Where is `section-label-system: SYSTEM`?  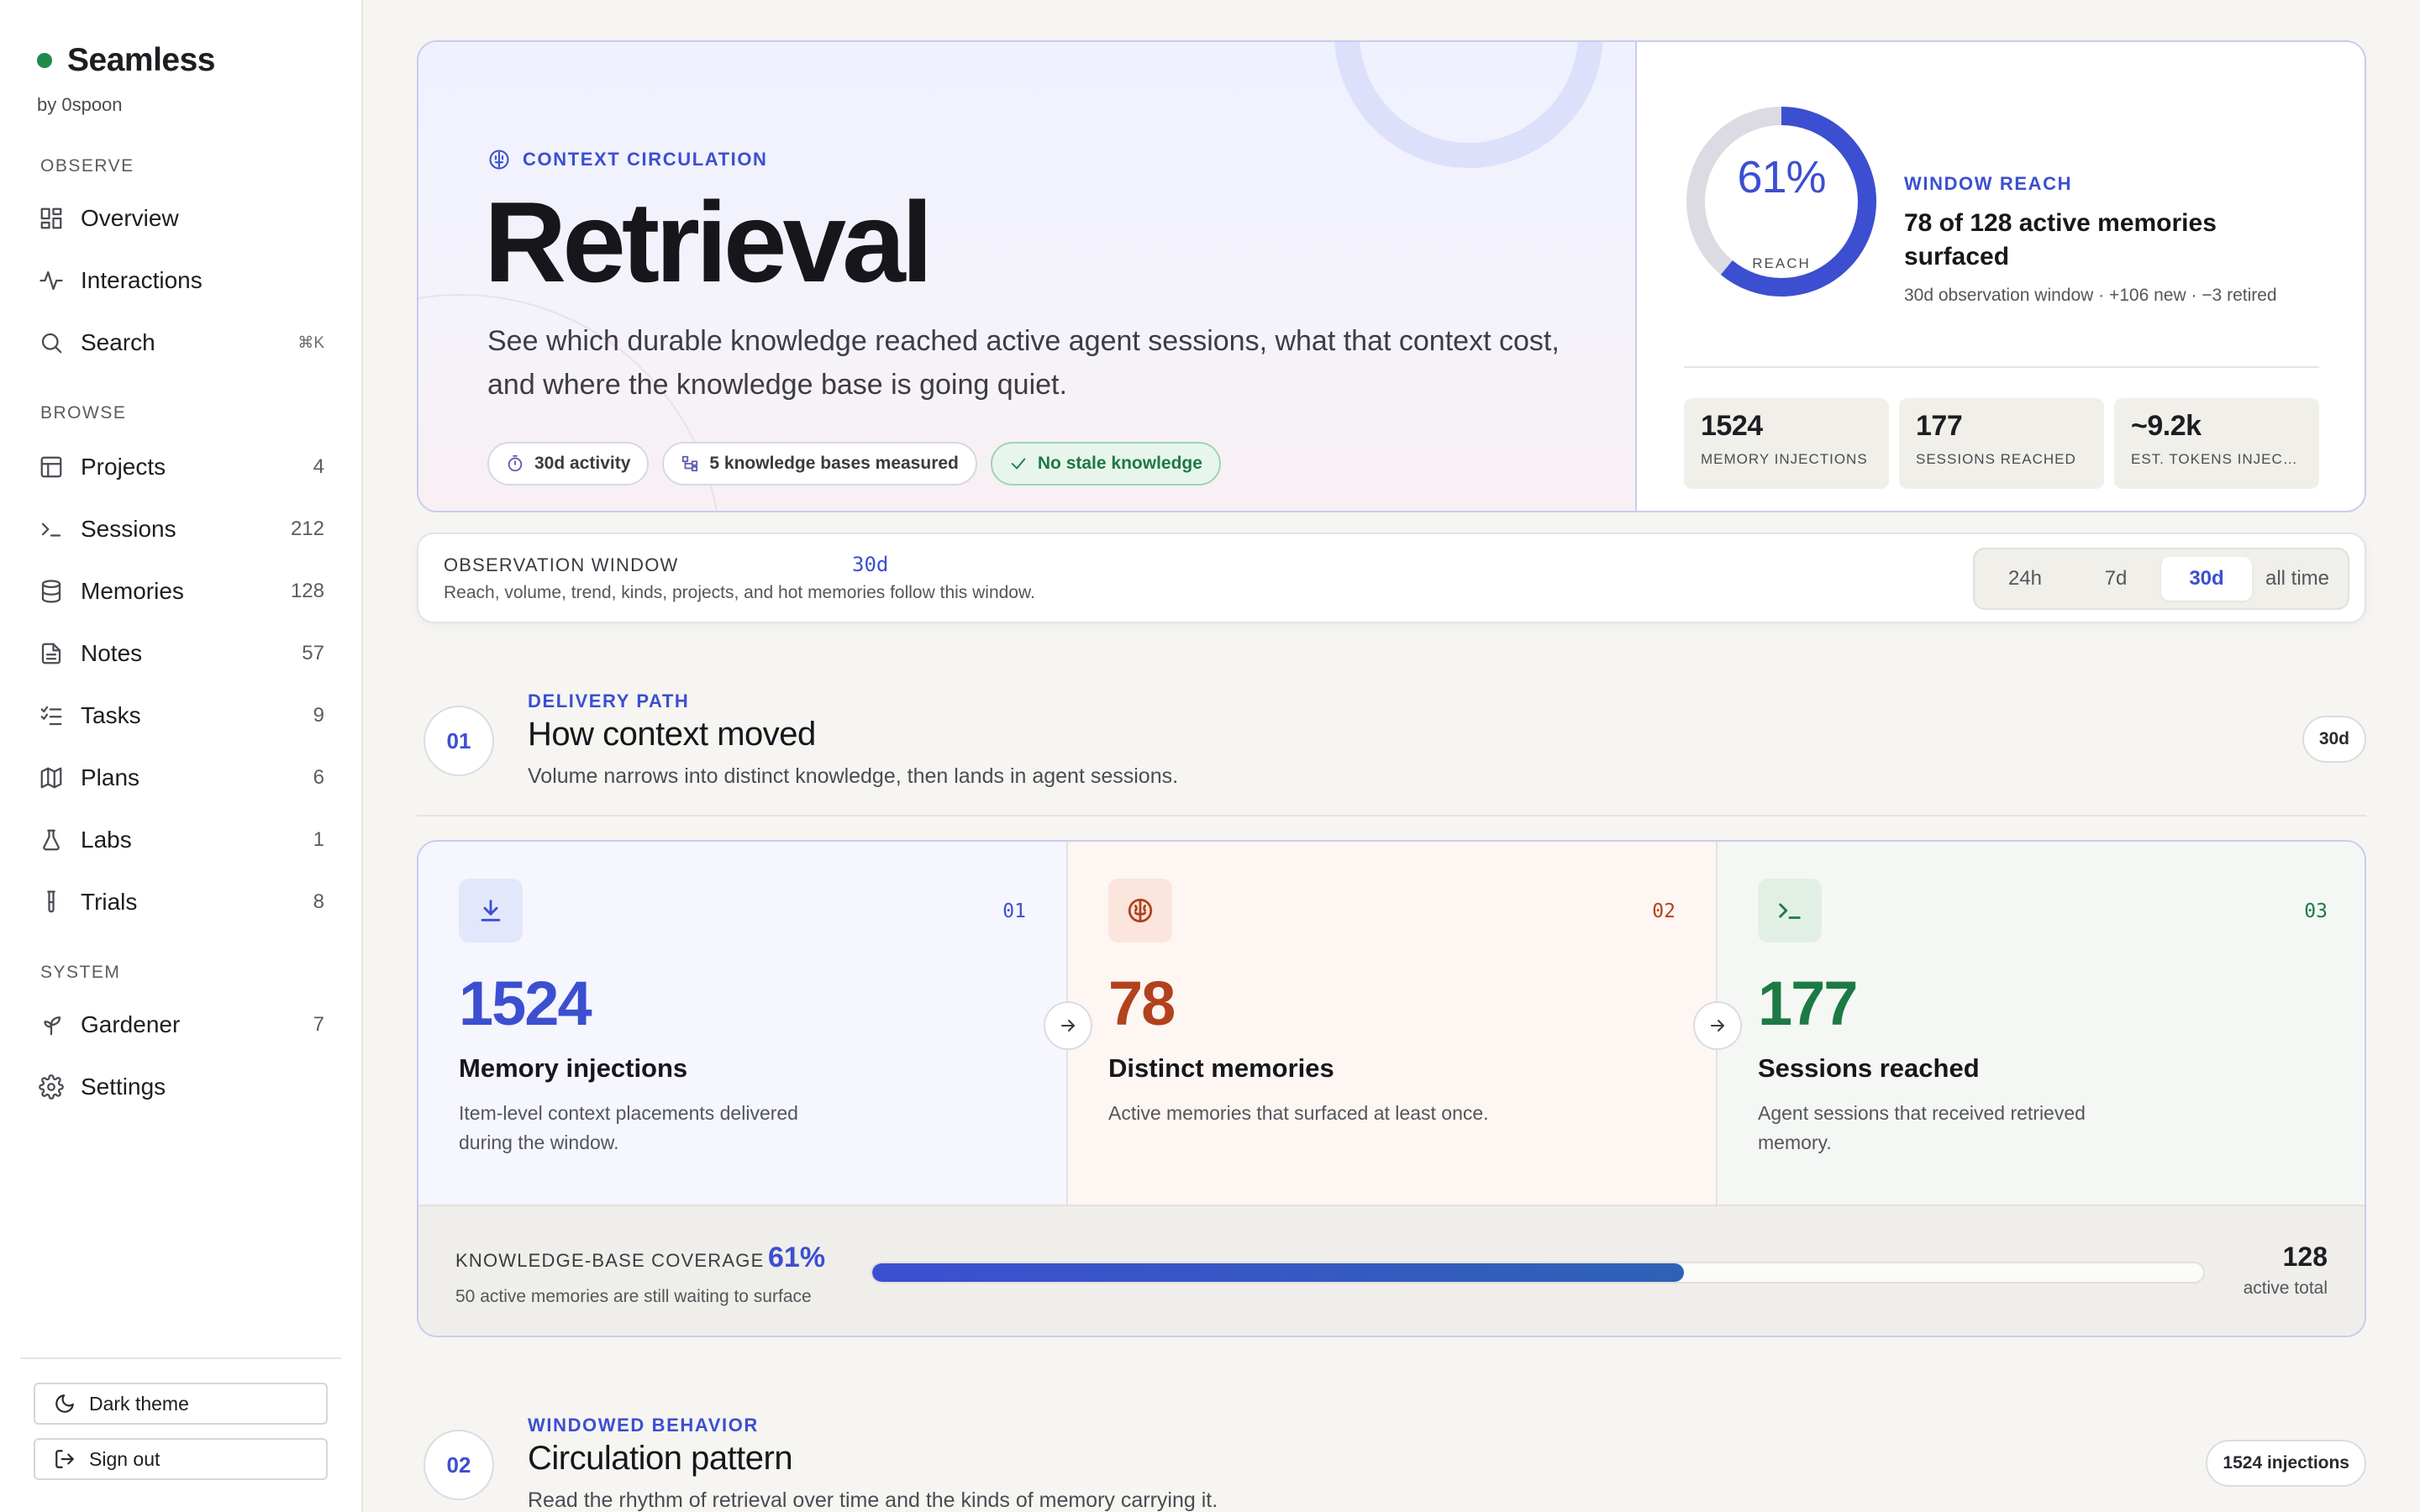
section-label-system: SYSTEM is located at coordinates (80, 972).